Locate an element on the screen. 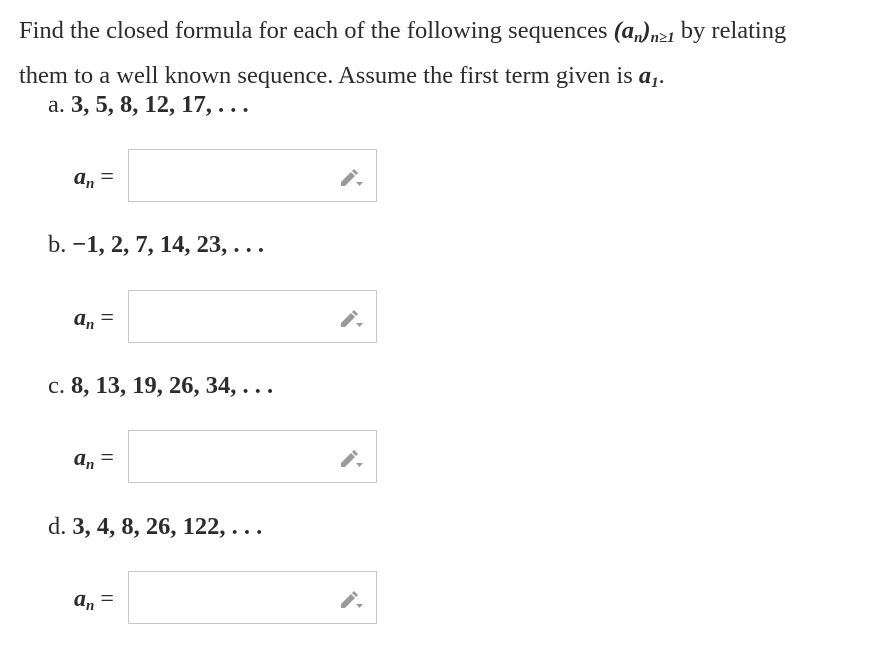 The height and width of the screenshot is (645, 875). sequence-terms: 3, 5, 8, 12, 17, . . . is located at coordinates (160, 104).